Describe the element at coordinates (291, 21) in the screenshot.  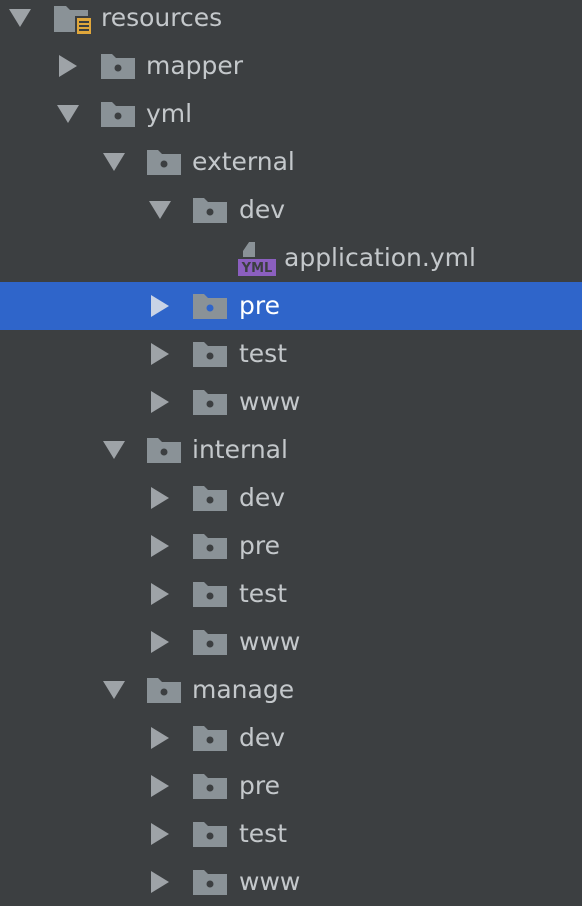
I see `tree-node-resources: resources` at that location.